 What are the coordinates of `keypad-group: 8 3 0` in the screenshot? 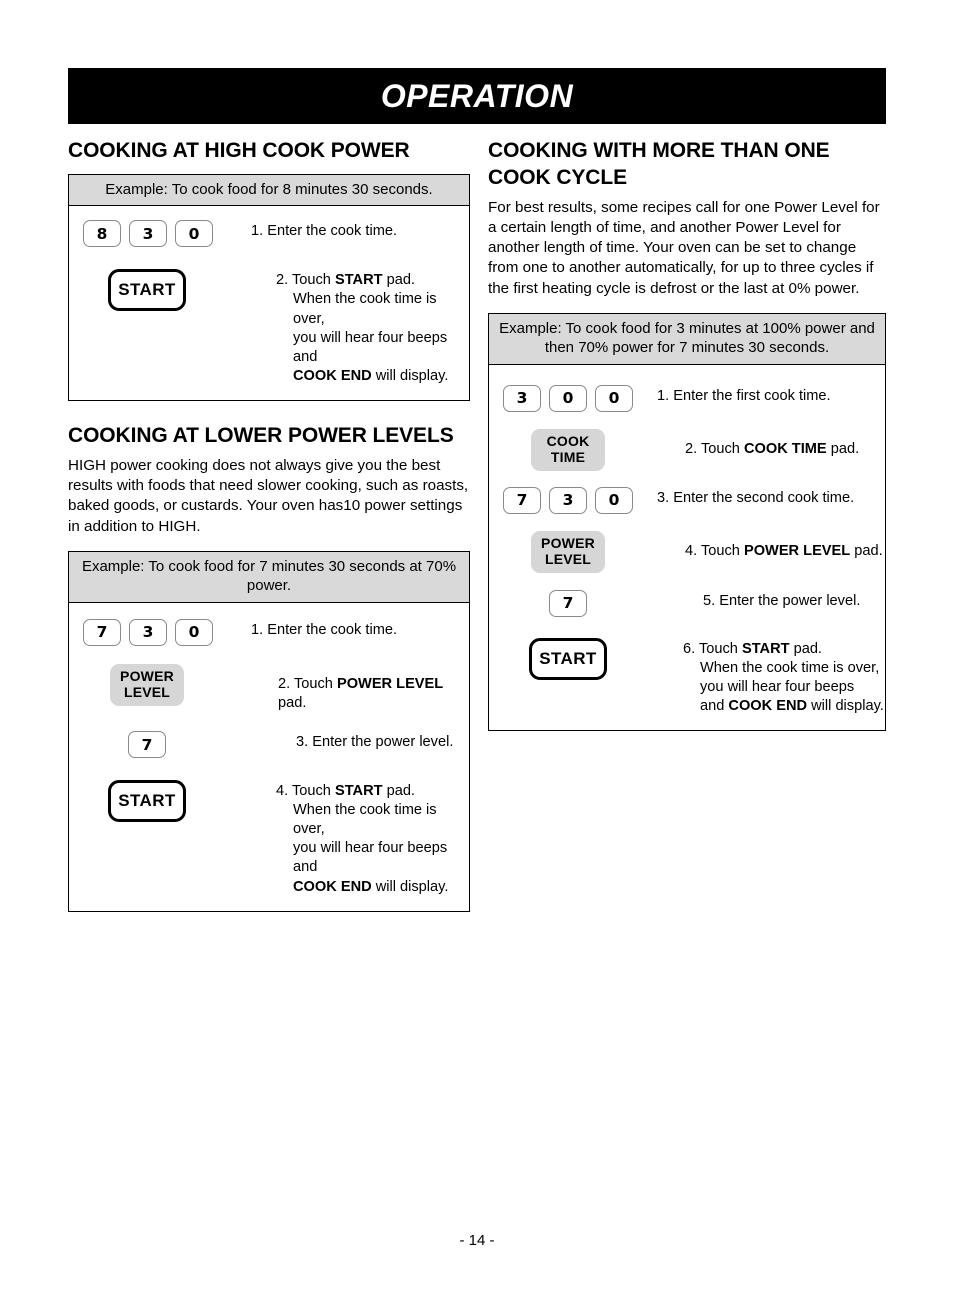 It's located at (160, 234).